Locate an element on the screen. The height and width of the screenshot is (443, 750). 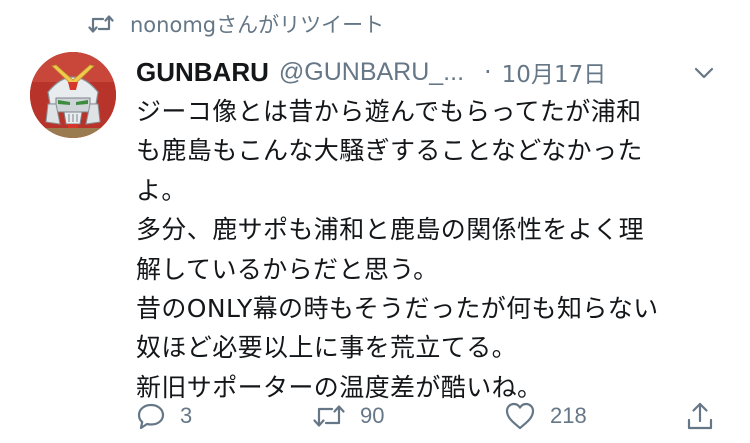
reply-count: 3 is located at coordinates (186, 415).